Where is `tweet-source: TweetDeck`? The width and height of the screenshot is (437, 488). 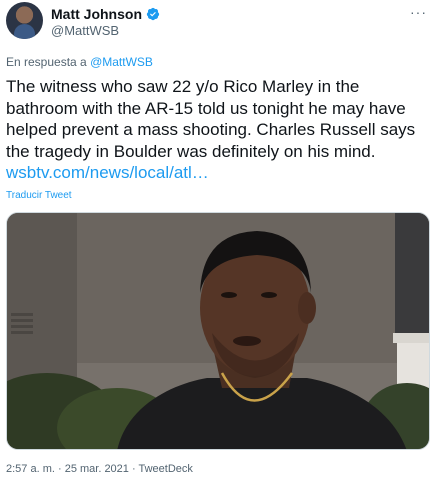 tweet-source: TweetDeck is located at coordinates (166, 469).